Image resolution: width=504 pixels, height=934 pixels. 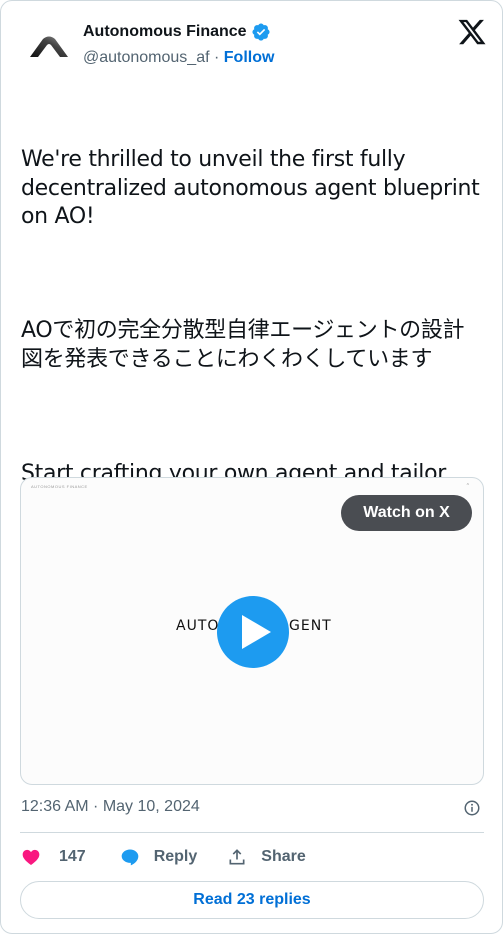 What do you see at coordinates (59, 486) in the screenshot?
I see `video-caption: AUTONOMOUS FINANCE` at bounding box center [59, 486].